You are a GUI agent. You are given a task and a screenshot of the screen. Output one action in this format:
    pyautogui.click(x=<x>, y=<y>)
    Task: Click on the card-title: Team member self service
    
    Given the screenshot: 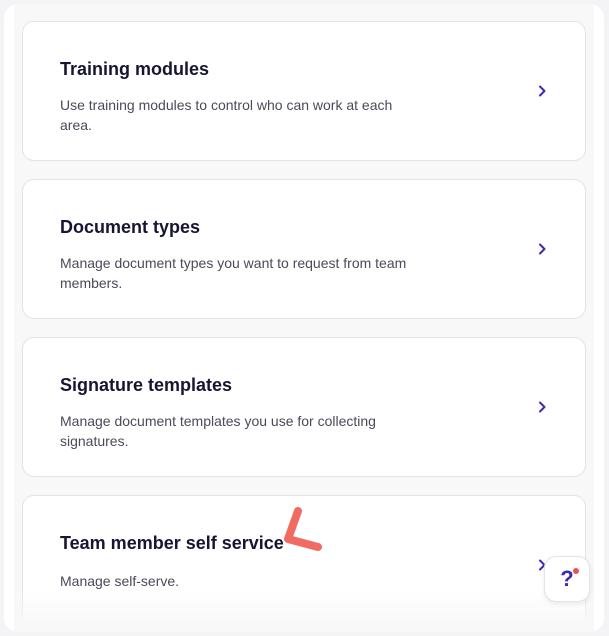 What is the action you would take?
    pyautogui.click(x=172, y=543)
    